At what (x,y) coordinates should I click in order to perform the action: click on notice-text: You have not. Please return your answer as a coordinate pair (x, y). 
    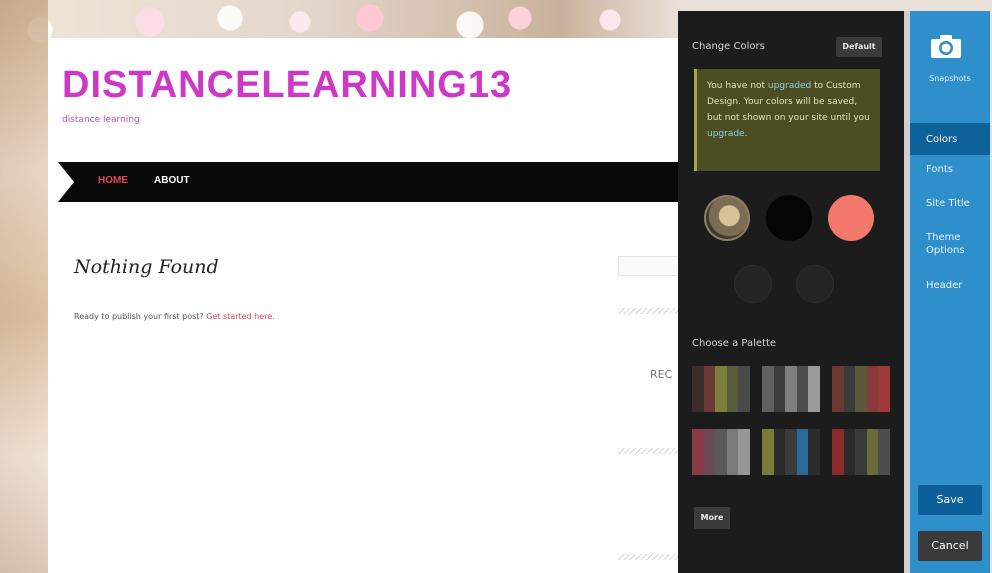
    Looking at the image, I should click on (737, 86).